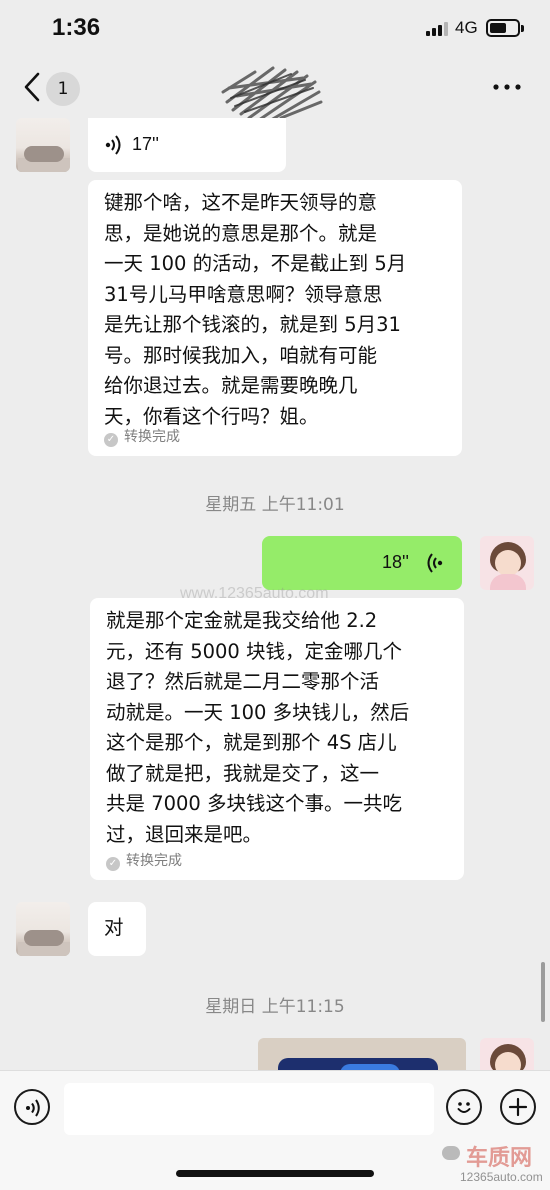  What do you see at coordinates (275, 1007) in the screenshot?
I see `message-timestamp: 星期日 上午11:15` at bounding box center [275, 1007].